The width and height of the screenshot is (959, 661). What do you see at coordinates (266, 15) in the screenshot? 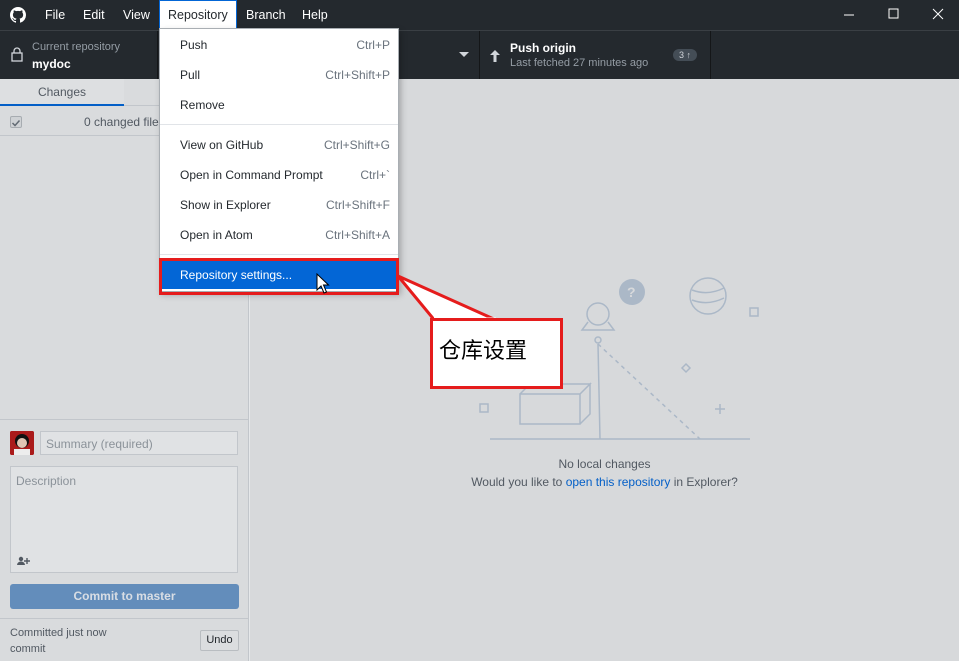
I see `menu-branch: Branch` at bounding box center [266, 15].